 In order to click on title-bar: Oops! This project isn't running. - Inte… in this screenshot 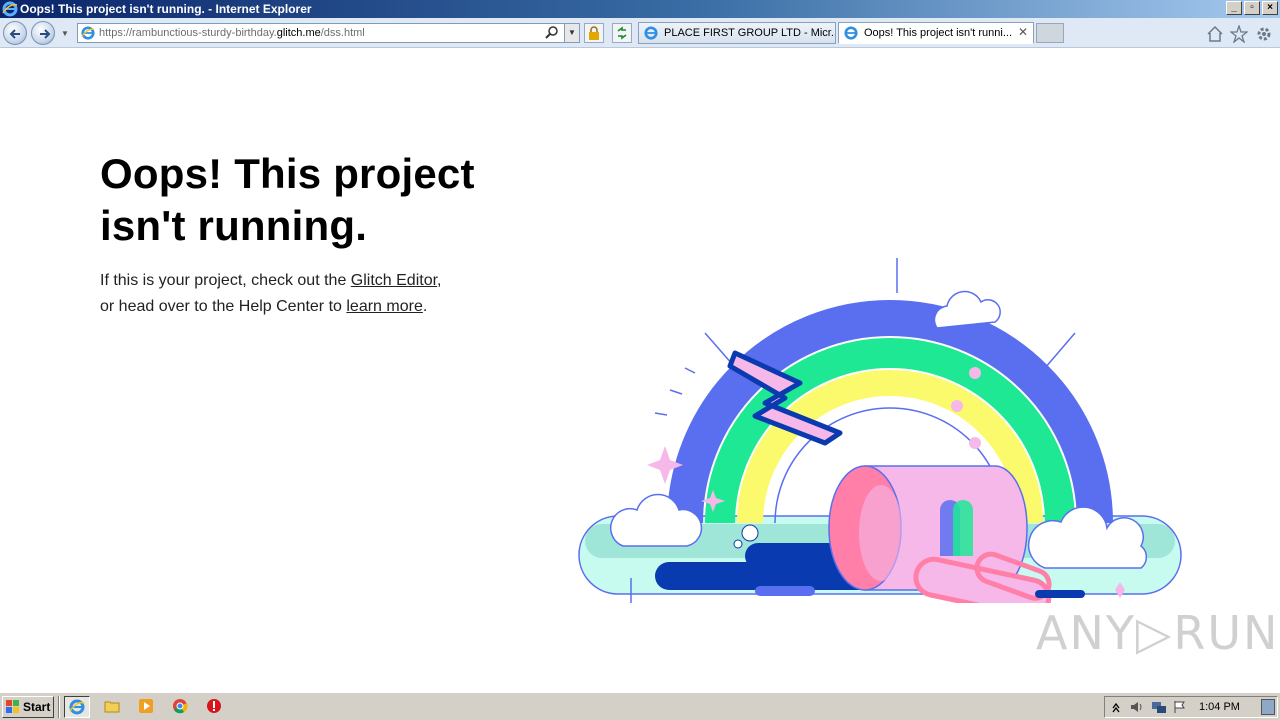, I will do `click(640, 9)`.